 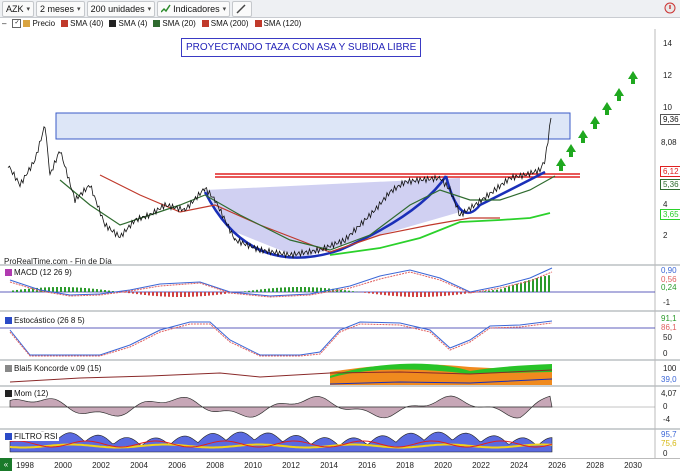 I want to click on koncorde-label: Blai5 Koncorde v.09 (15), so click(x=53, y=368).